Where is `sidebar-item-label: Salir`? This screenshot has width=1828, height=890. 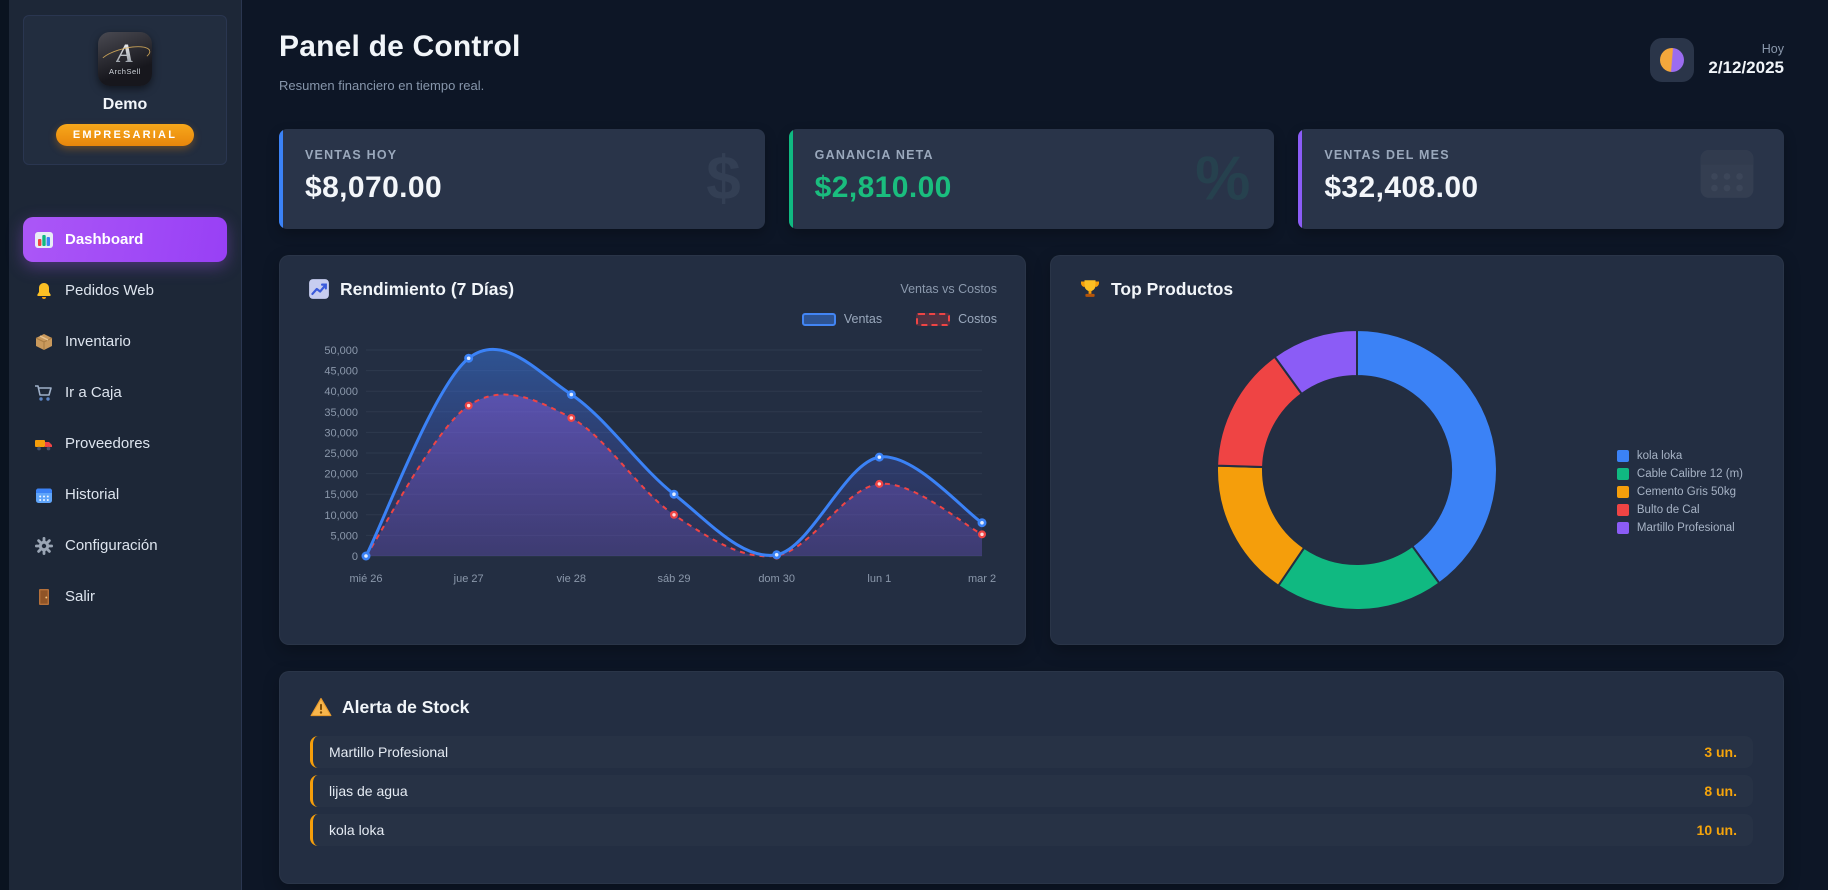 sidebar-item-label: Salir is located at coordinates (80, 596).